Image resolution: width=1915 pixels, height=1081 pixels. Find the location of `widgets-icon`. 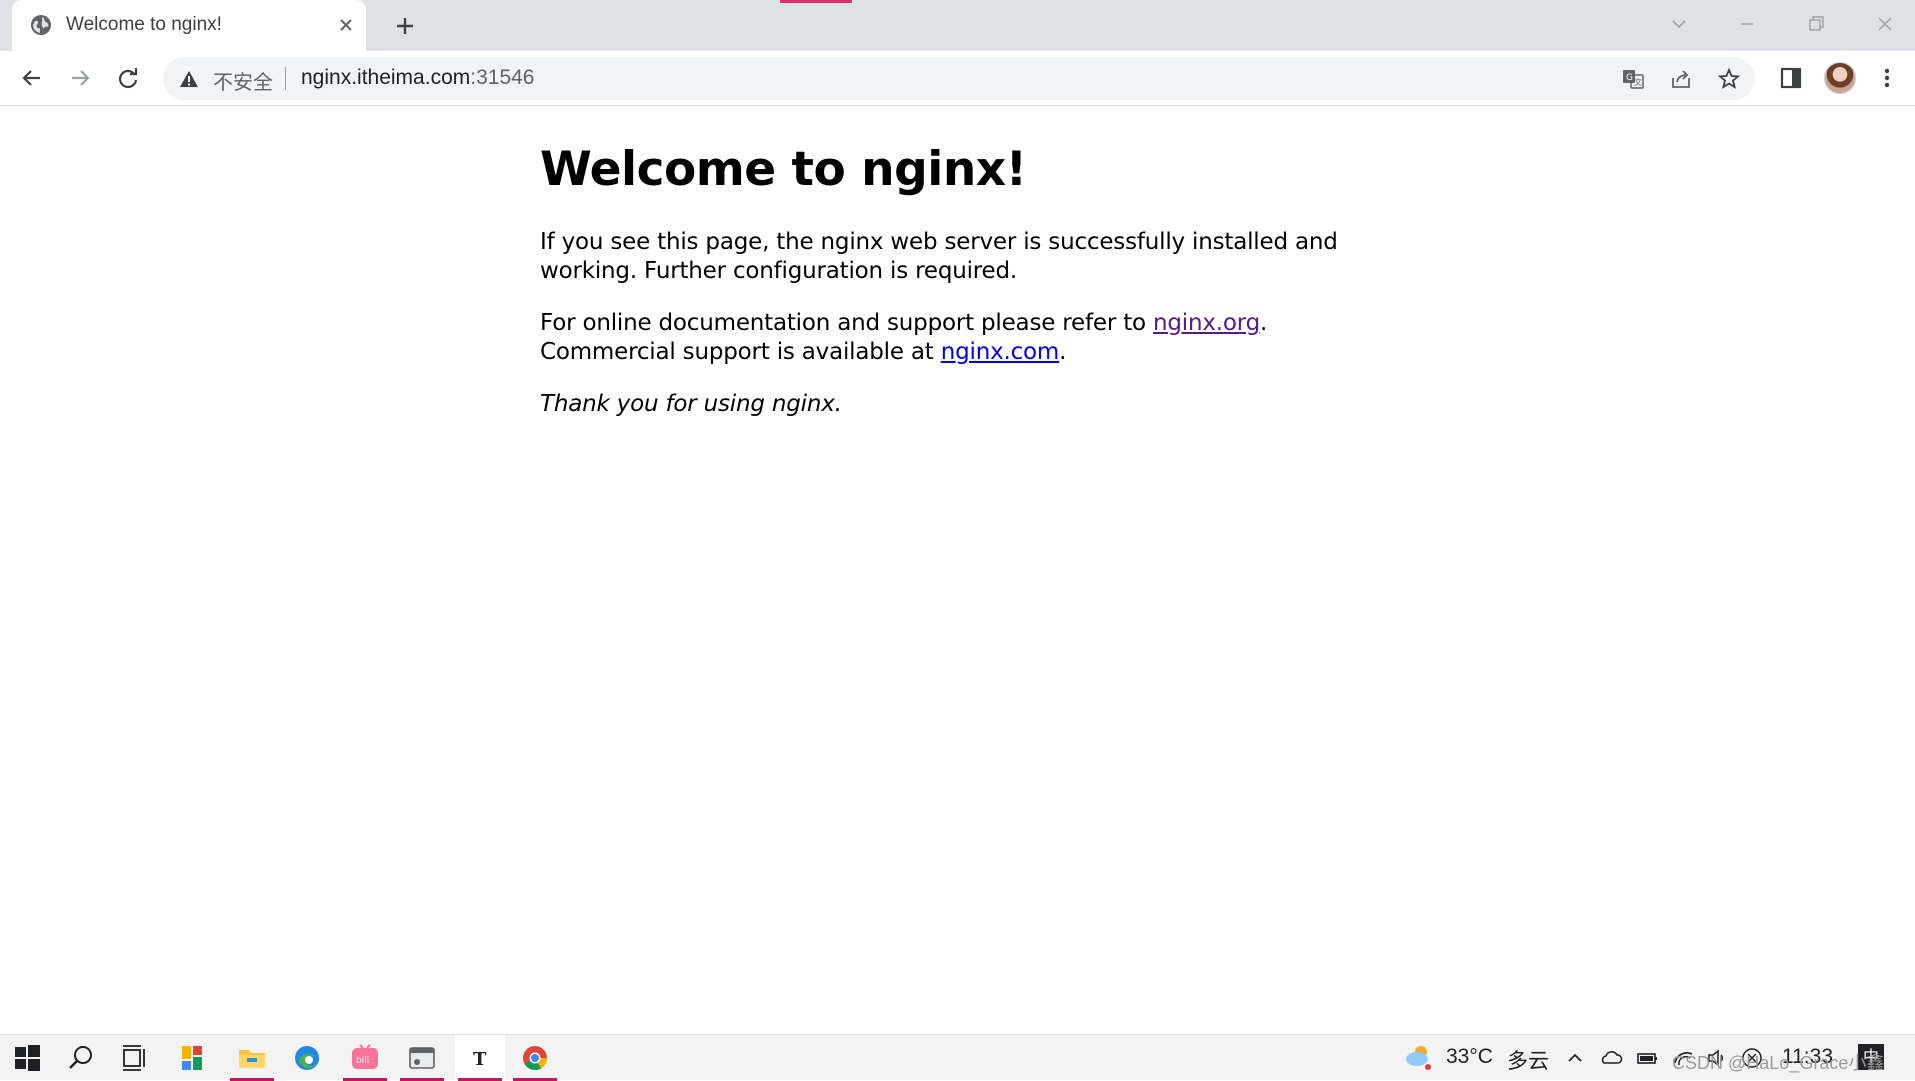

widgets-icon is located at coordinates (193, 1058).